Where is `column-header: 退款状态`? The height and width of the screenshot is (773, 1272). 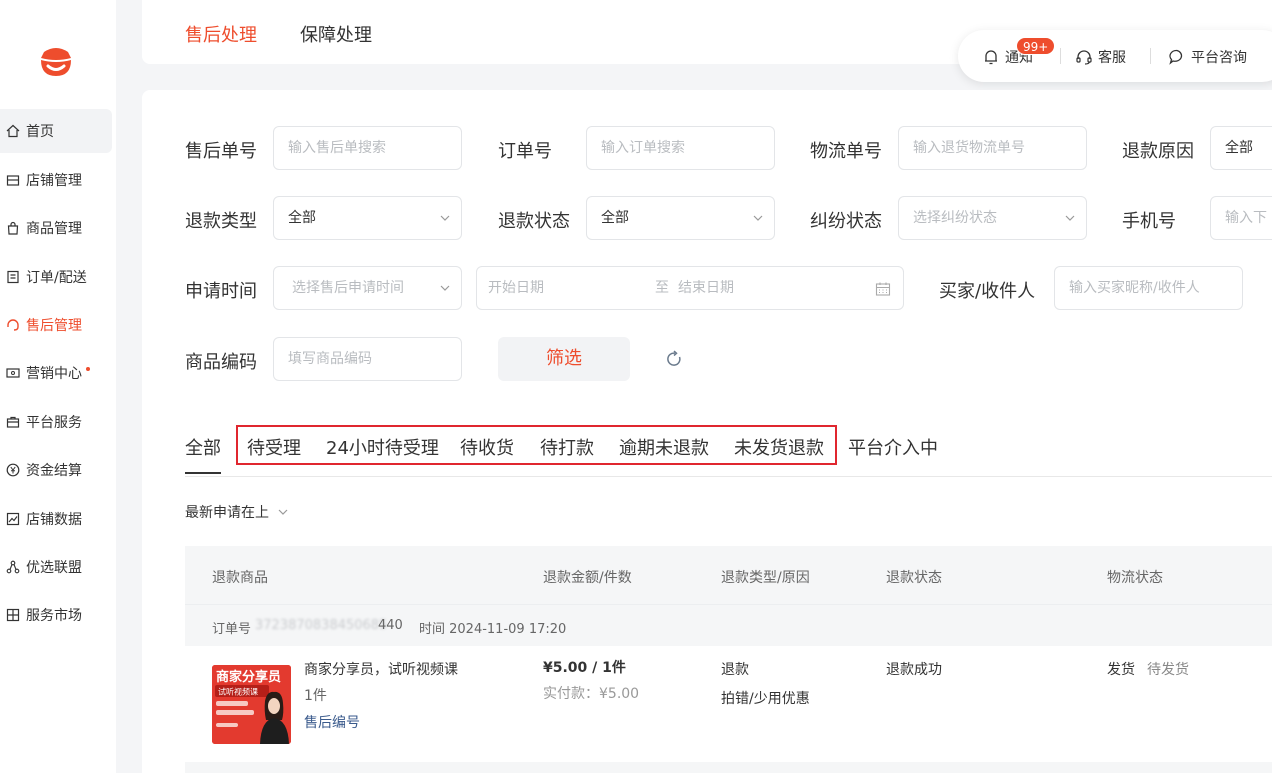 column-header: 退款状态 is located at coordinates (914, 578).